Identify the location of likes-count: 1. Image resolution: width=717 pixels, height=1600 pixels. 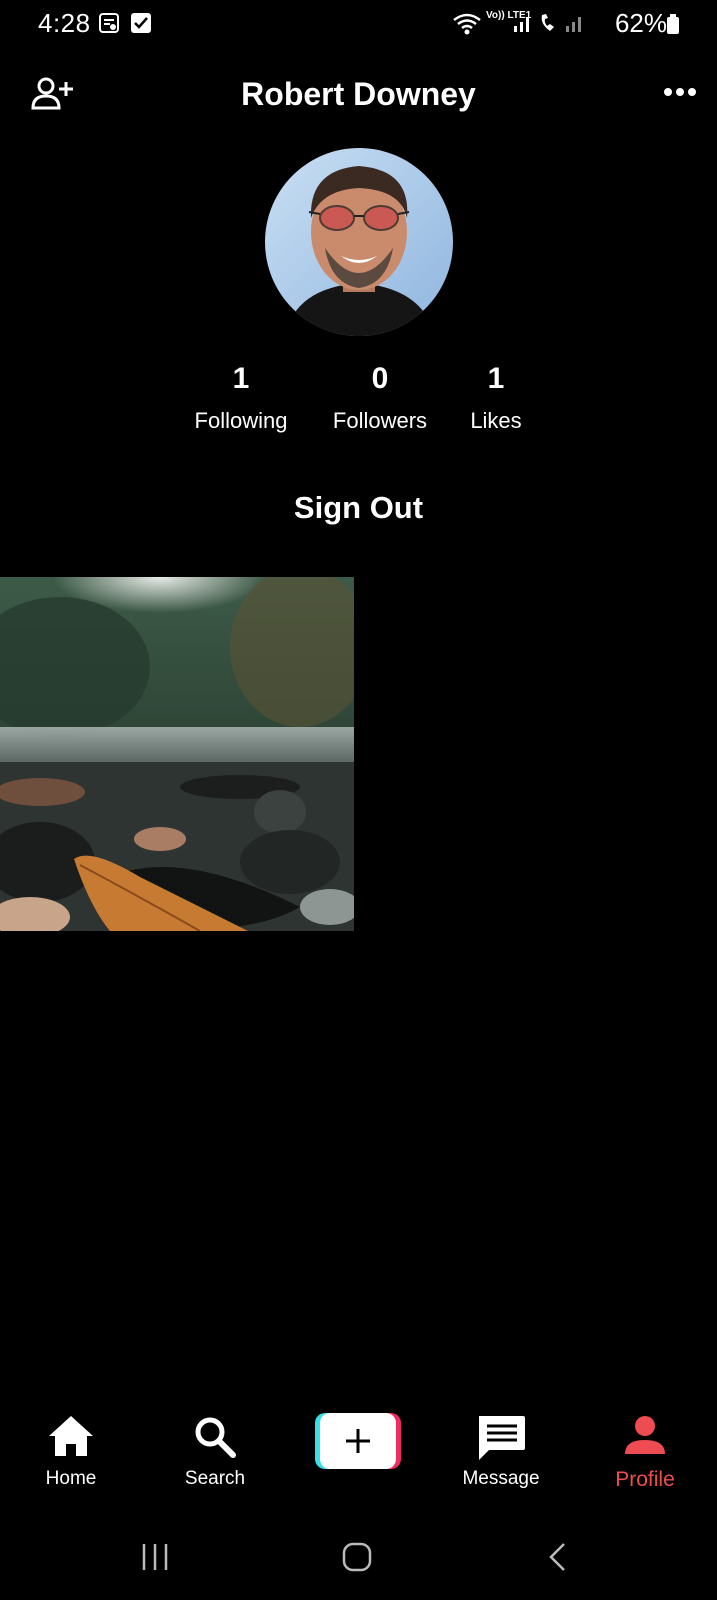
(496, 378).